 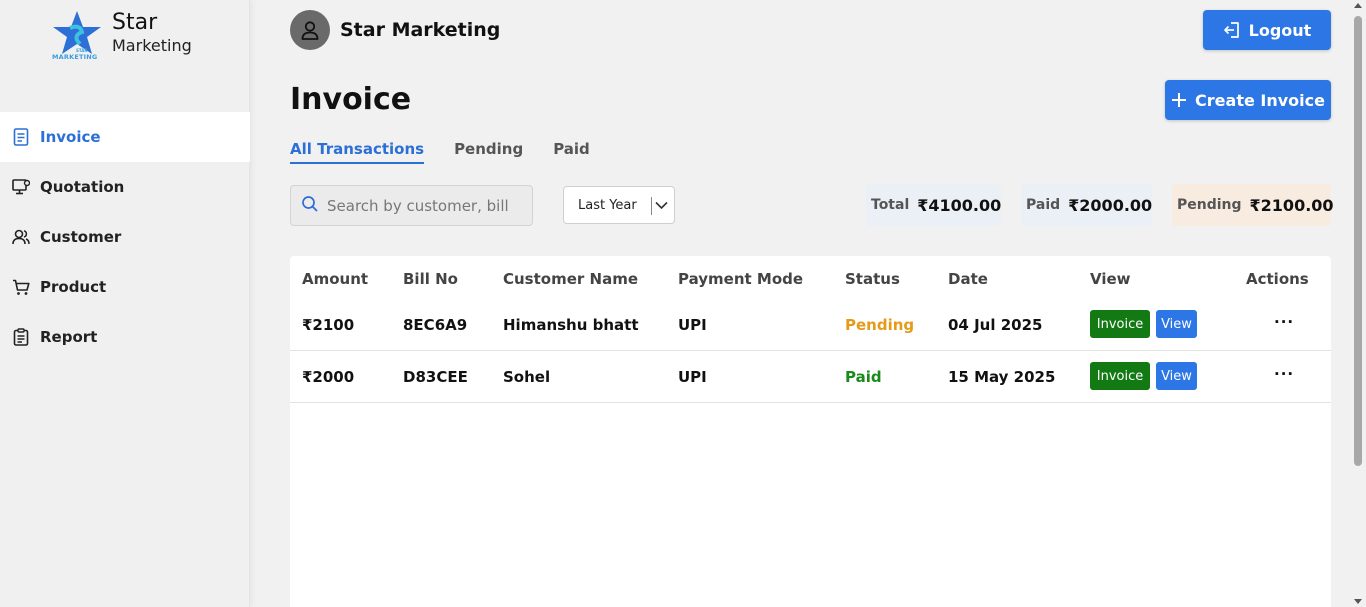 I want to click on header-amount: Amount, so click(x=335, y=279).